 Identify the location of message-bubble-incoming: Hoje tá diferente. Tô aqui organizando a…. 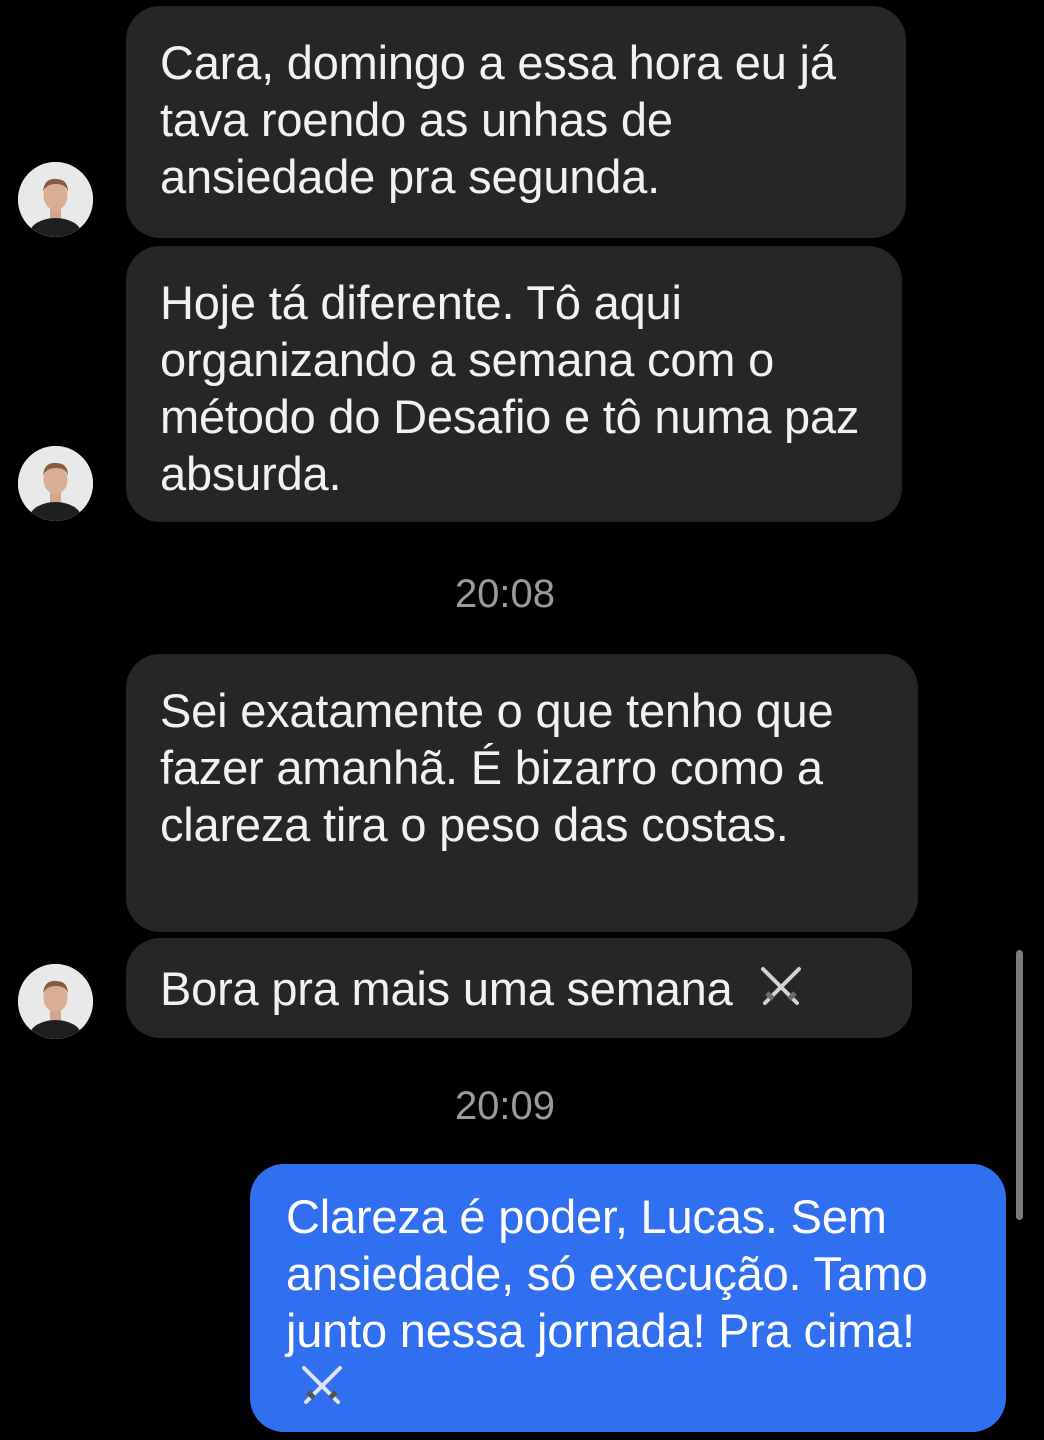
(514, 384).